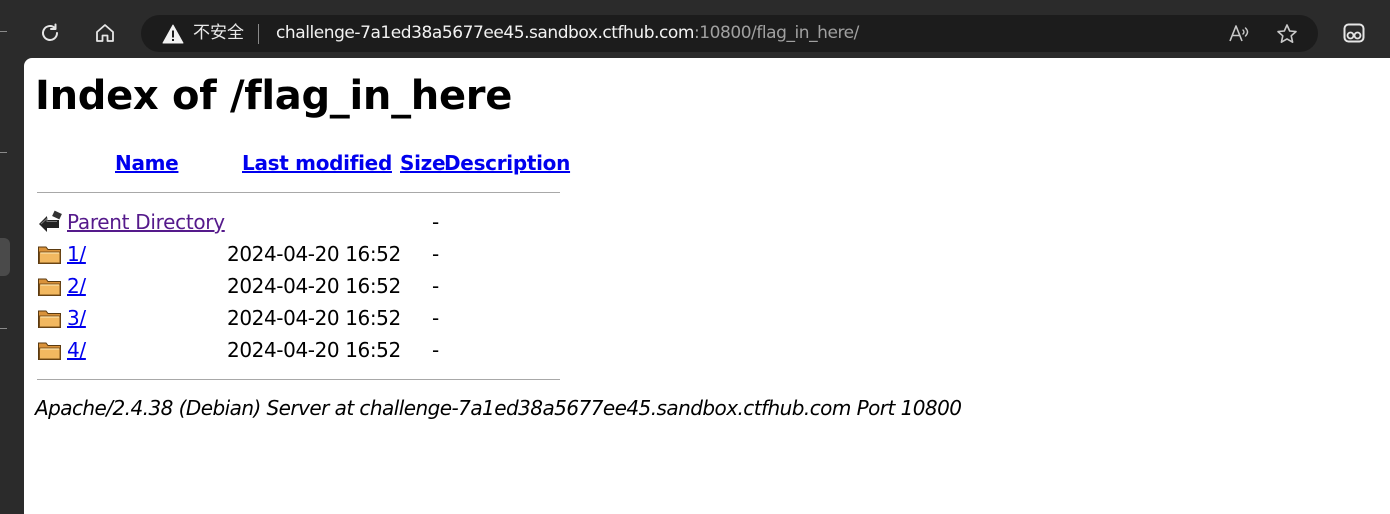 This screenshot has width=1390, height=514. I want to click on sidebar-collapsed-tab, so click(5, 257).